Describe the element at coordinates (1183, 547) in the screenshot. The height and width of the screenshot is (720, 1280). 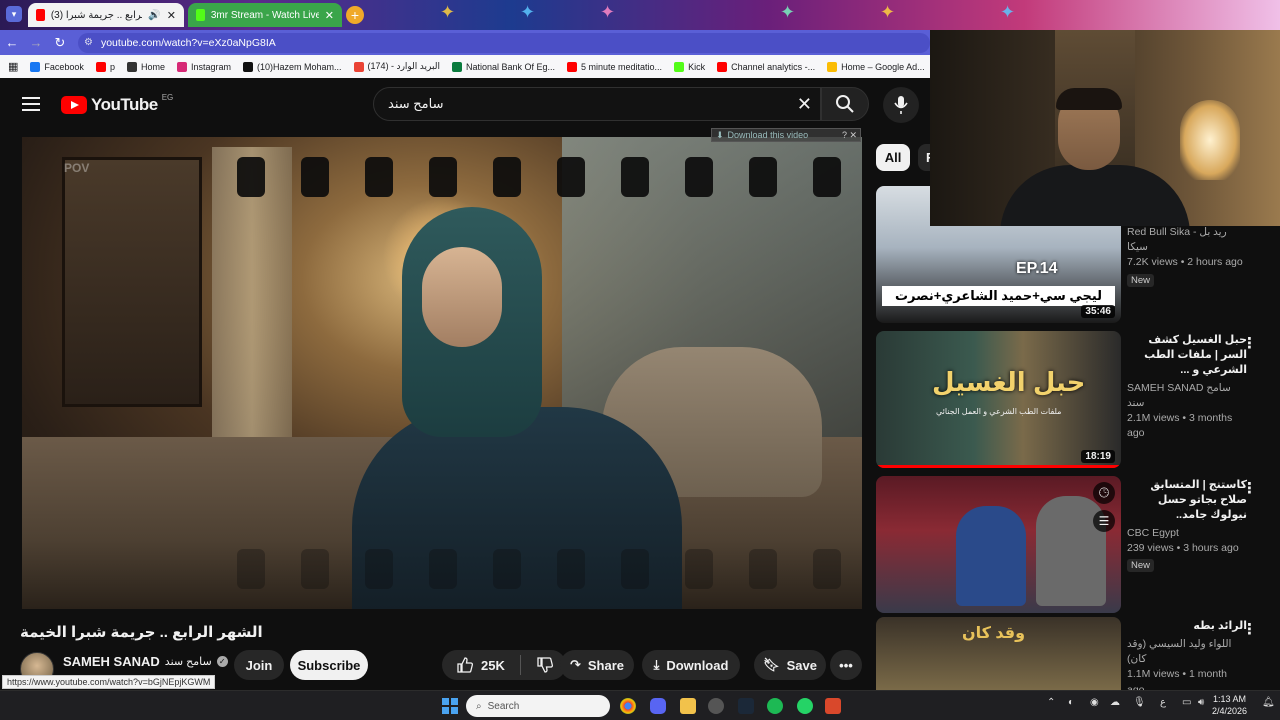
I see `video-meta: 239 views • 3 hours ago` at that location.